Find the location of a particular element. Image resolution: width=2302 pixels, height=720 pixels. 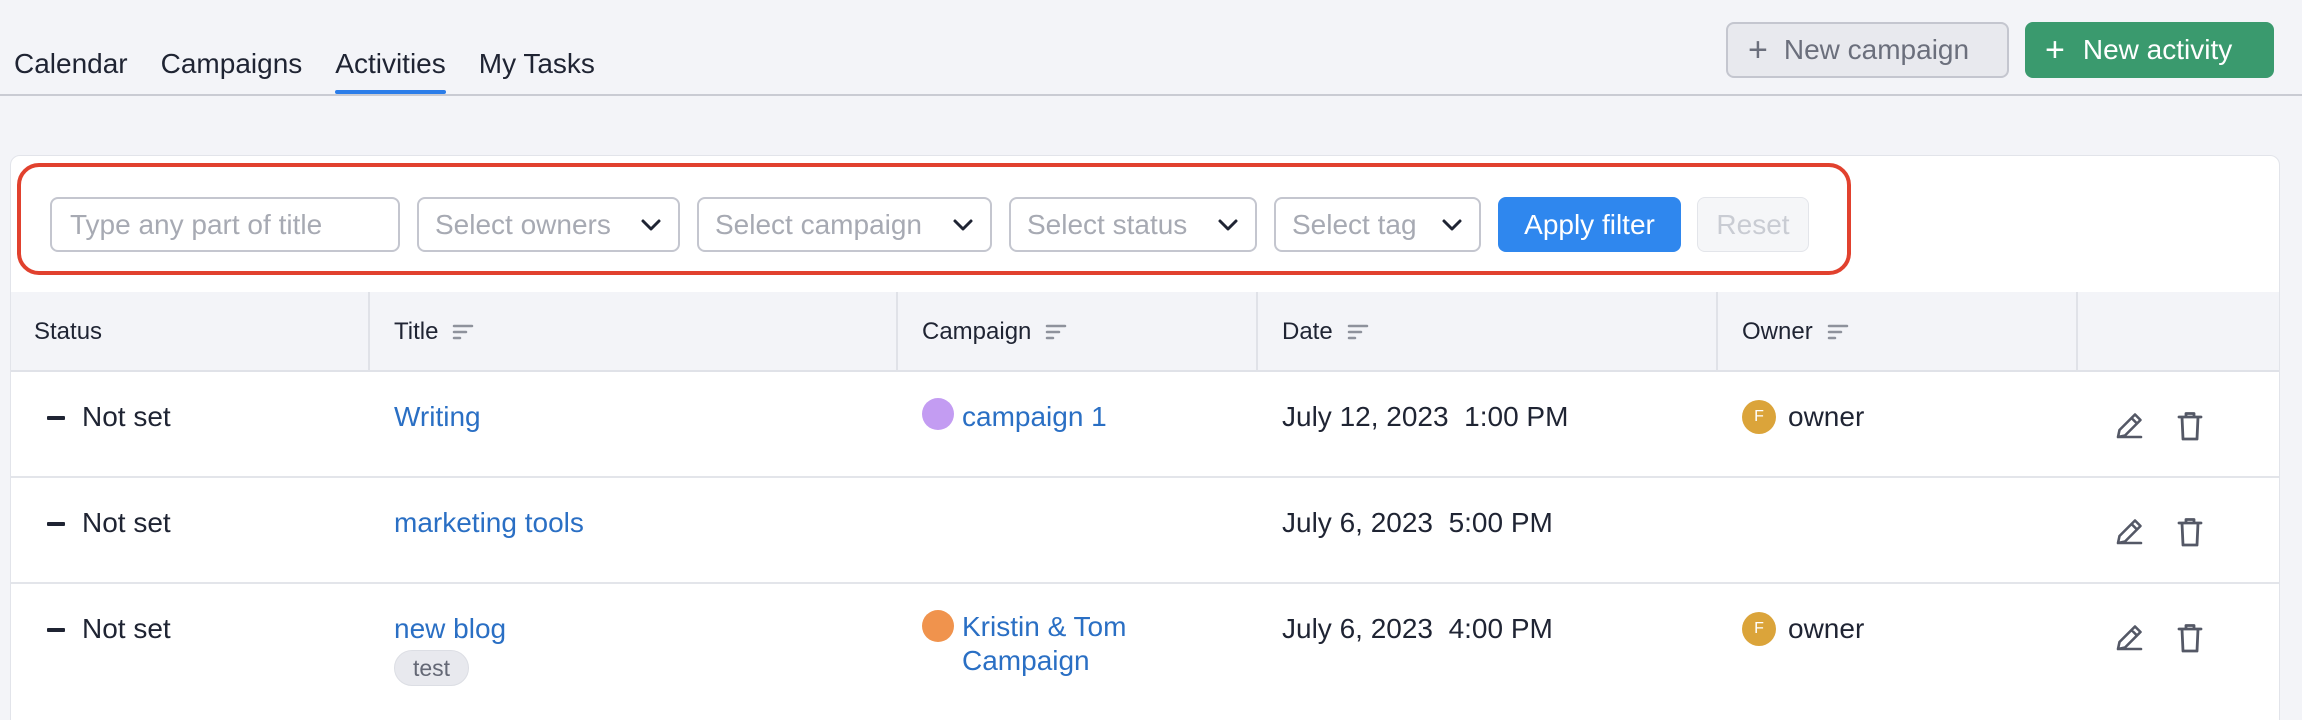

activity-title-link: Writing is located at coordinates (437, 417).